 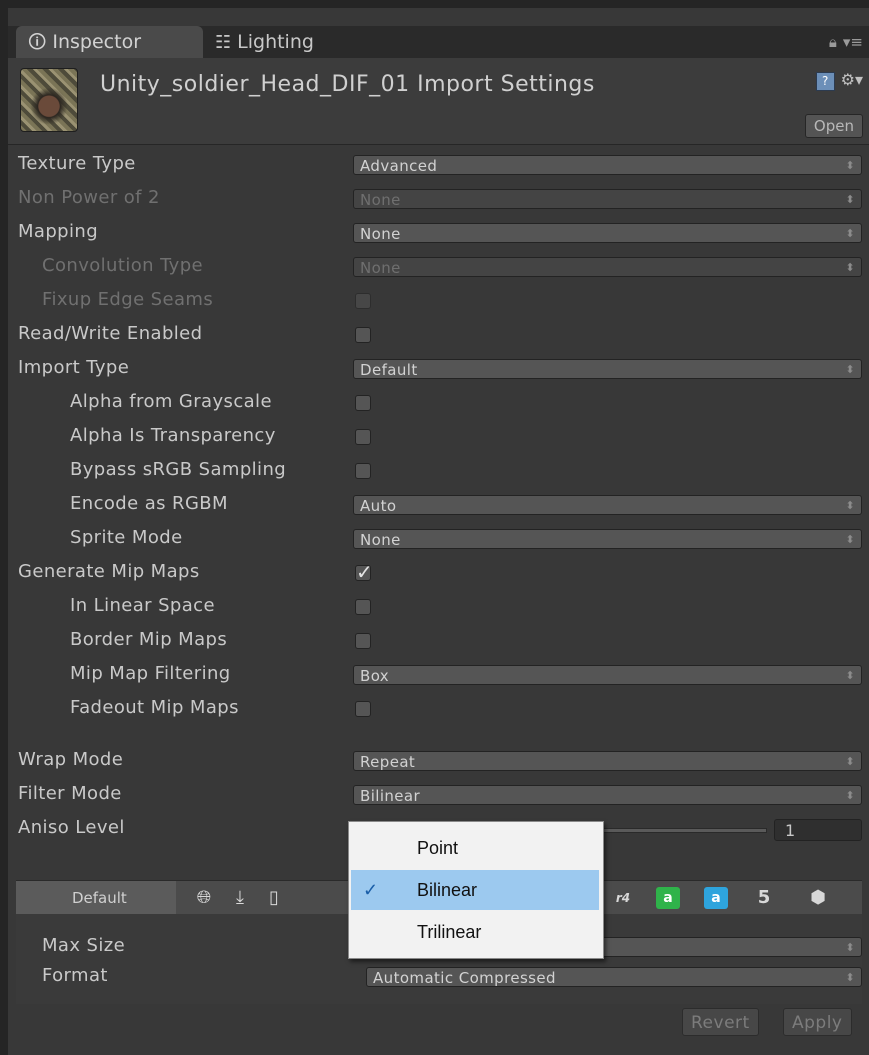 I want to click on wrap-mode-value: Repeat, so click(x=388, y=762).